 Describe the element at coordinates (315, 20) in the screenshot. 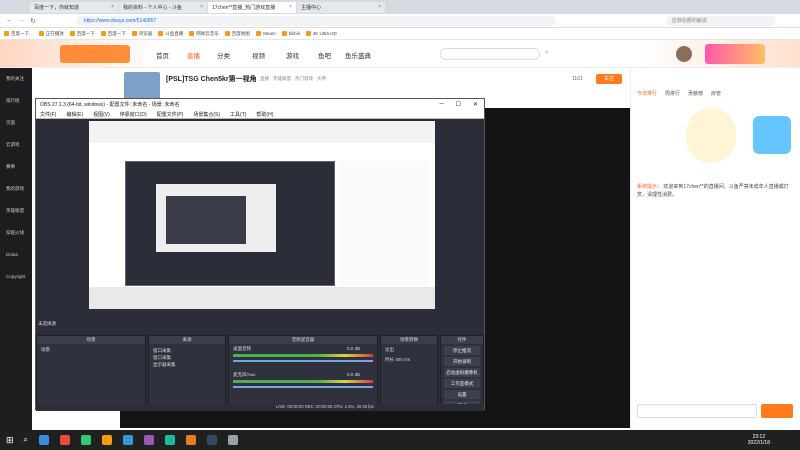

I see `url-input: https://www.douyu.com/5140957` at that location.